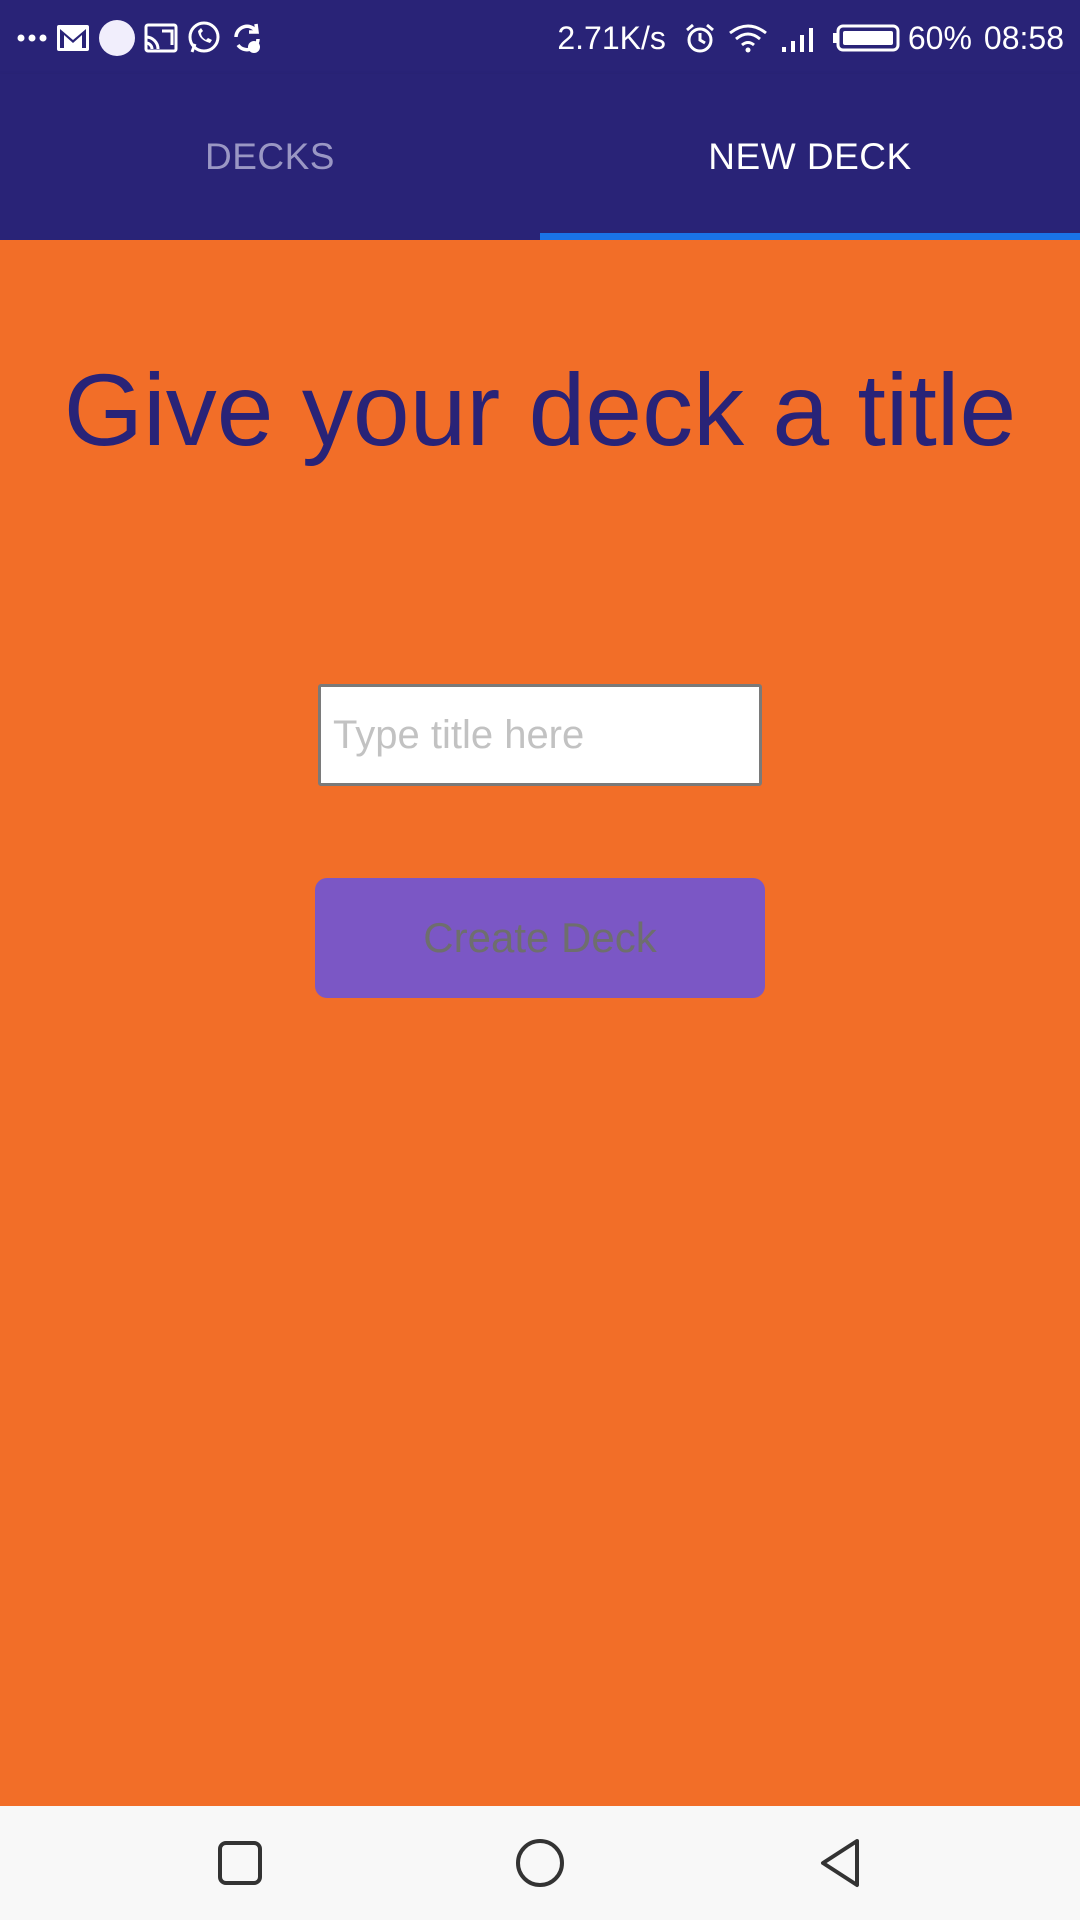 Image resolution: width=1080 pixels, height=1920 pixels. I want to click on deck-title-input, so click(540, 735).